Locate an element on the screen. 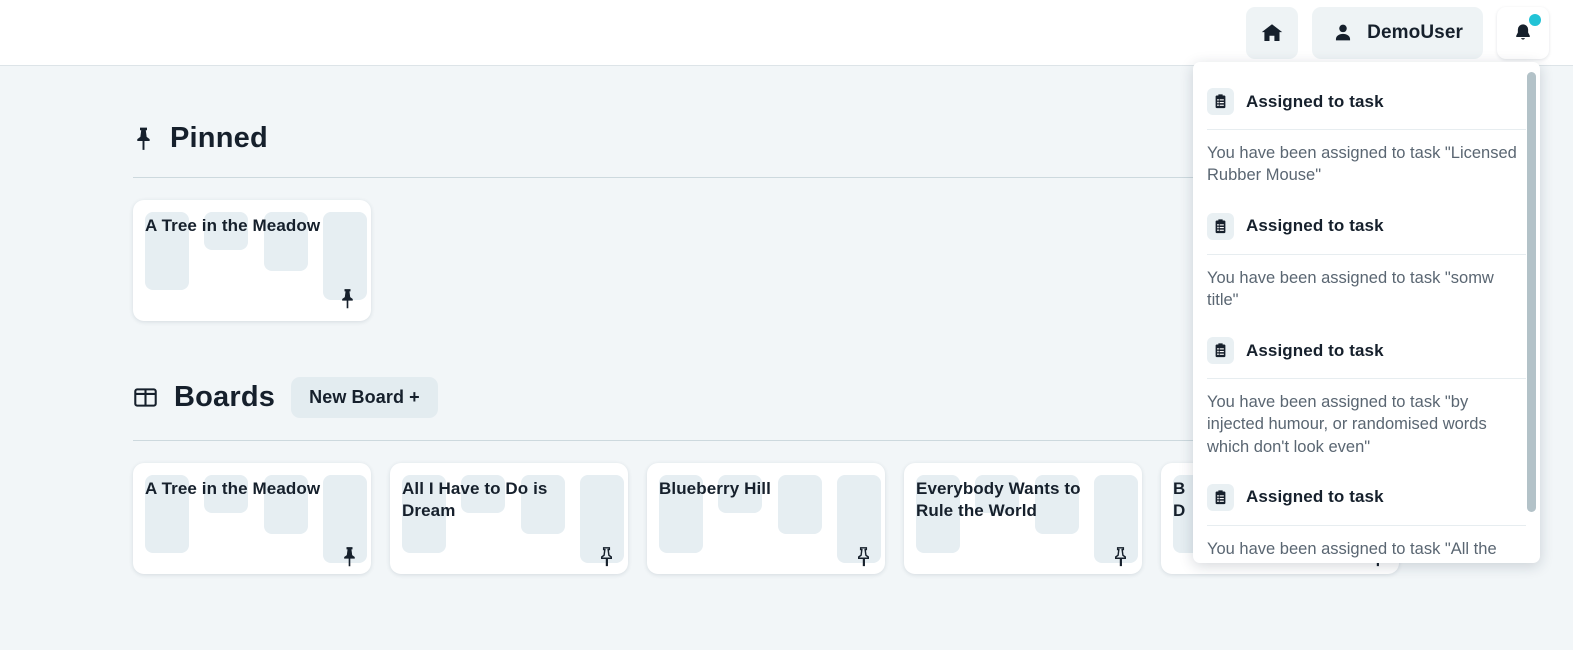 The height and width of the screenshot is (650, 1573). home-button is located at coordinates (1272, 32).